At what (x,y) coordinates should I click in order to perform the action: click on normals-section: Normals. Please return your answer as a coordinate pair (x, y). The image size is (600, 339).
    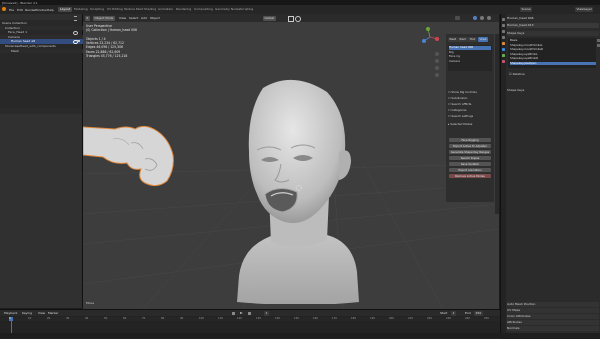
    Looking at the image, I should click on (553, 328).